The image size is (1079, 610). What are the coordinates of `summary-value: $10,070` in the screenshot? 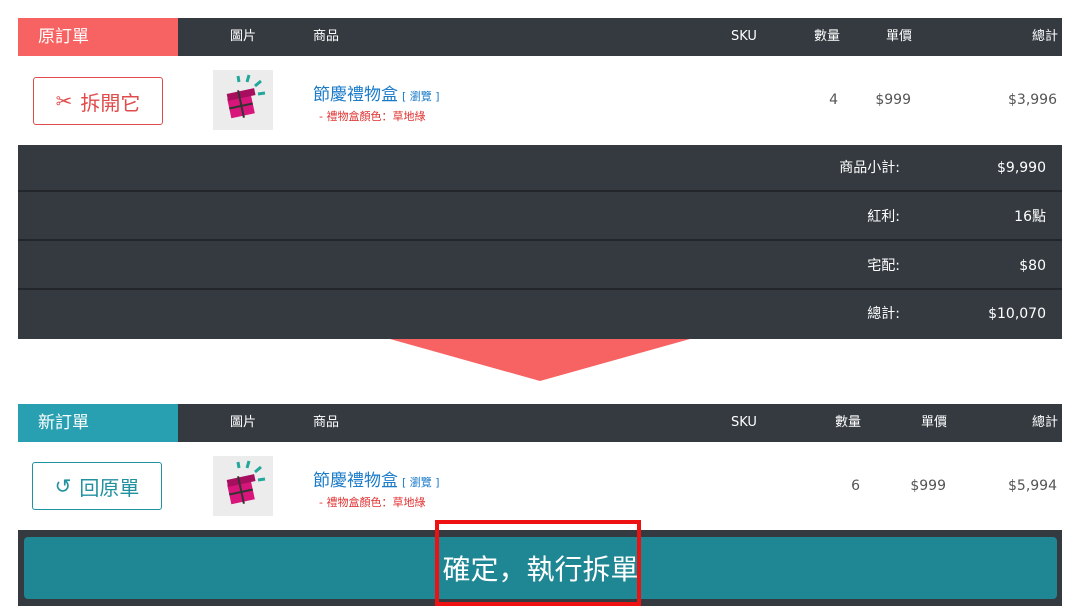 It's located at (1017, 314).